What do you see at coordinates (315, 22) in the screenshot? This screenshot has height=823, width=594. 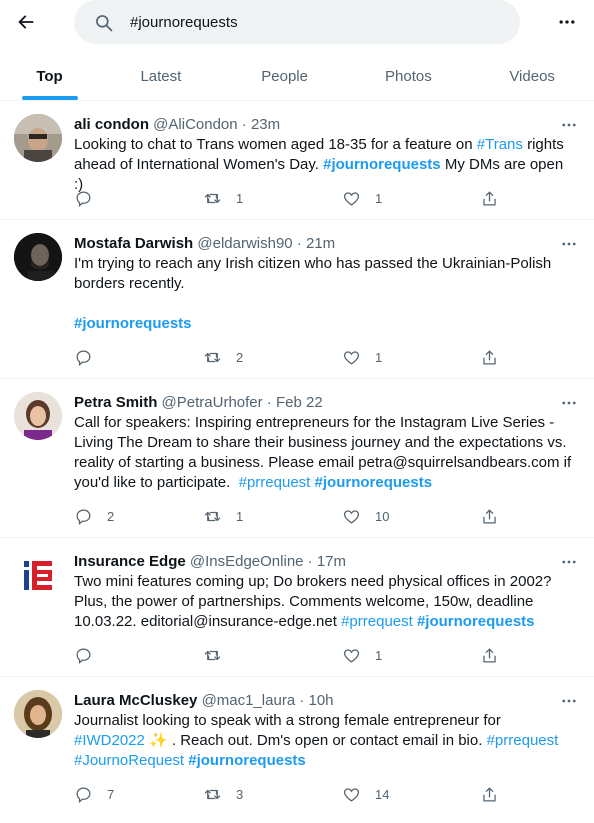 I see `search-input` at bounding box center [315, 22].